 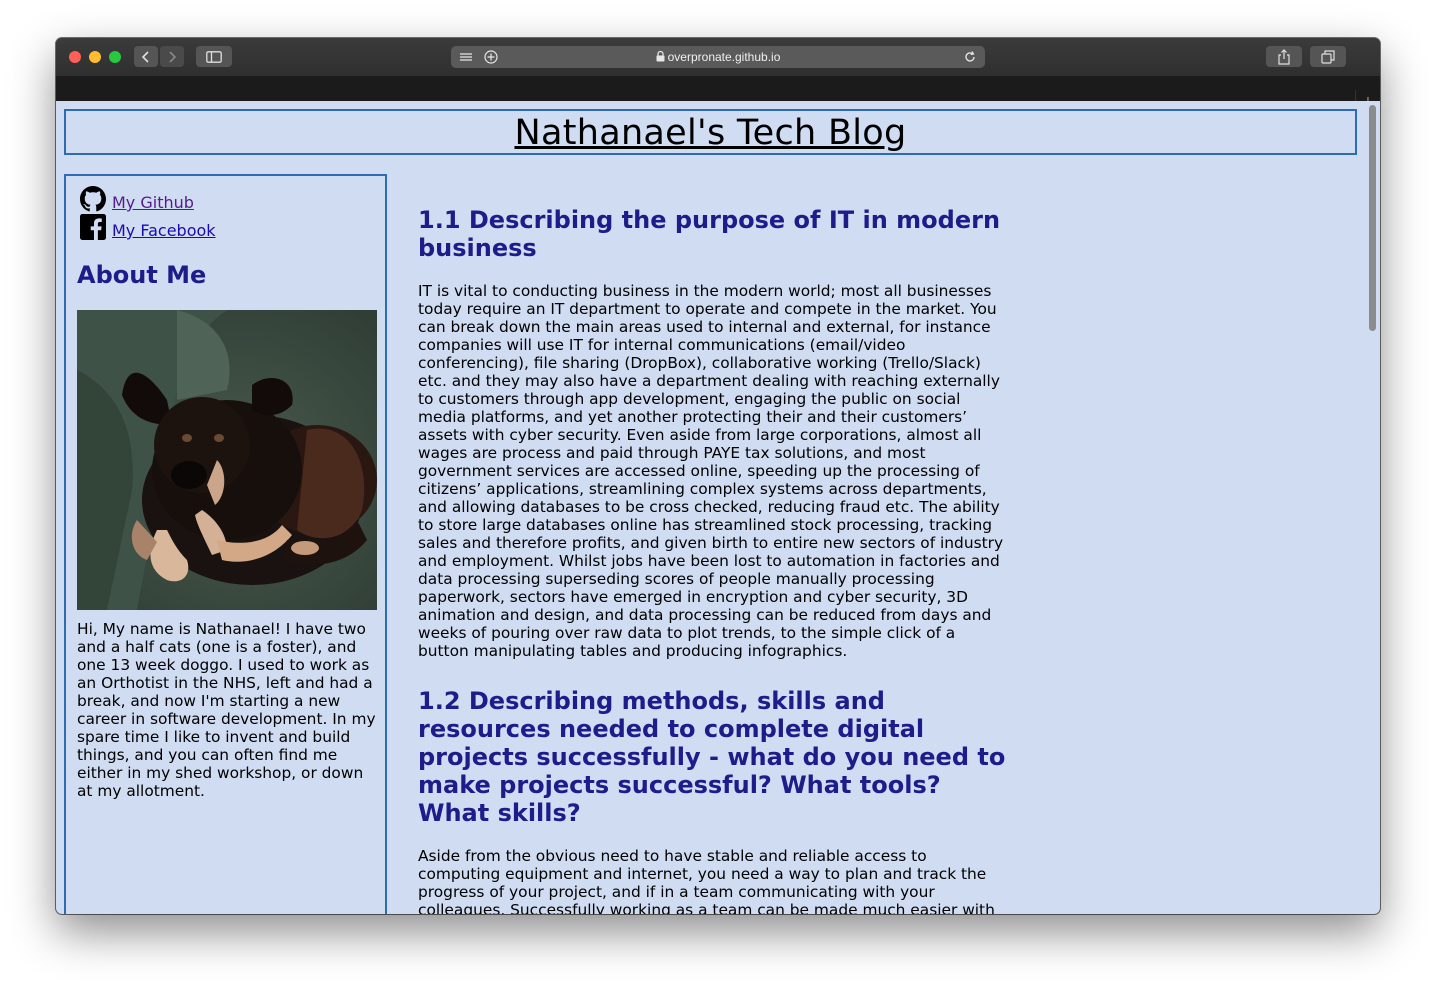 I want to click on github-link: My Github, so click(x=153, y=203).